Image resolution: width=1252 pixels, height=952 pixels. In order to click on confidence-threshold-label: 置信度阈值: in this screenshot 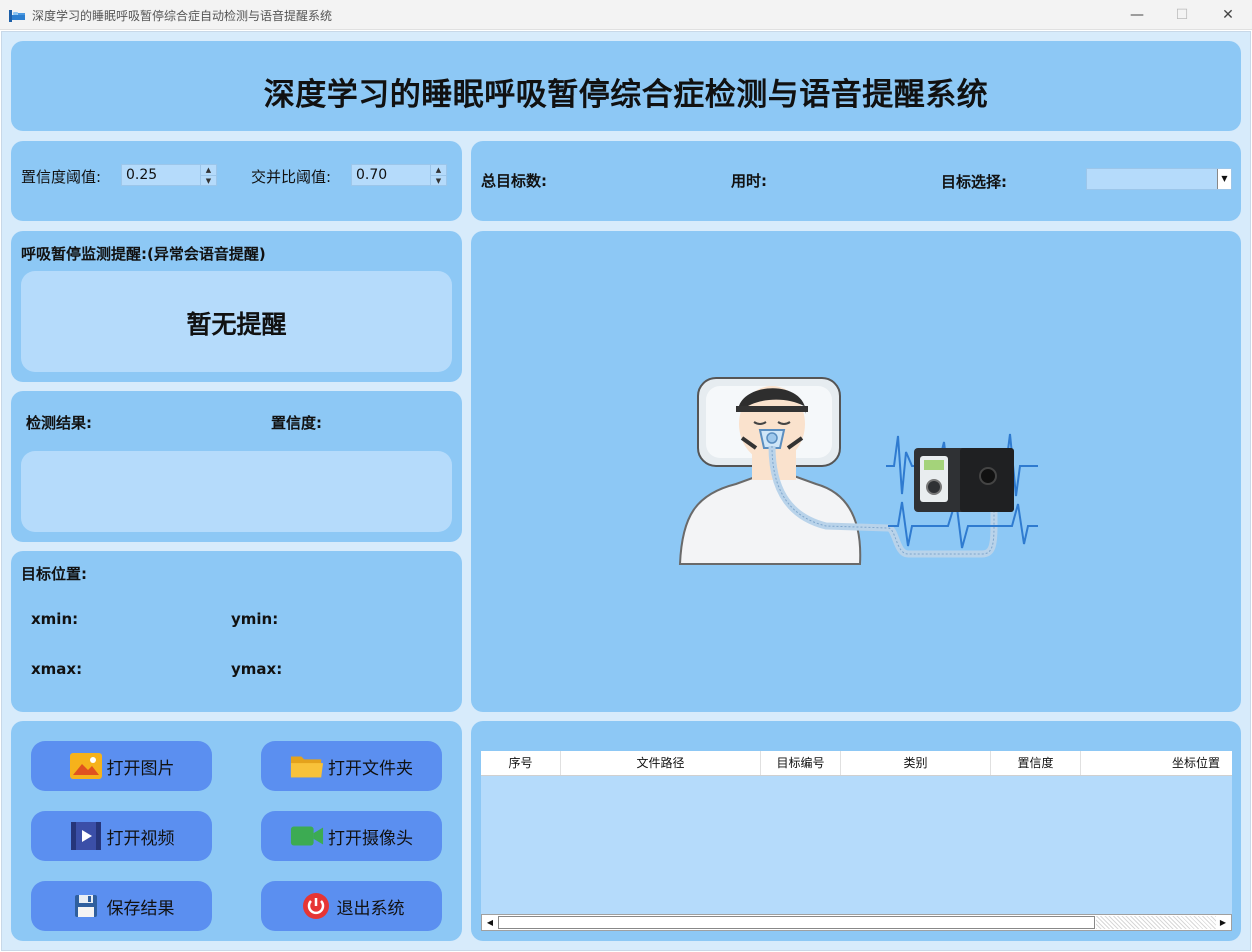, I will do `click(61, 177)`.